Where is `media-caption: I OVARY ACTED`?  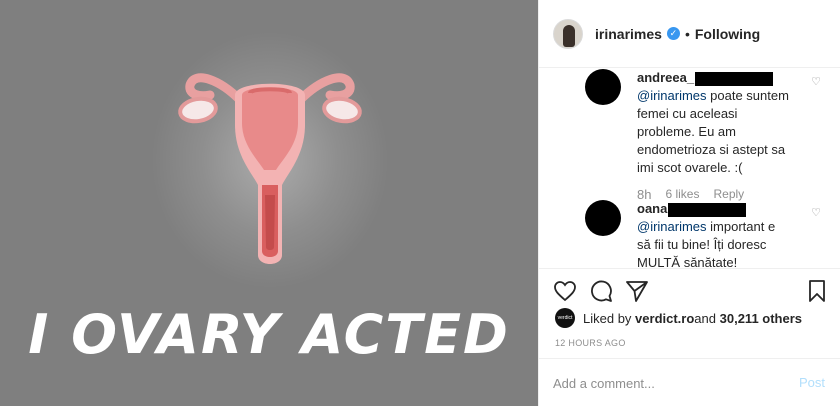 media-caption: I OVARY ACTED is located at coordinates (269, 334).